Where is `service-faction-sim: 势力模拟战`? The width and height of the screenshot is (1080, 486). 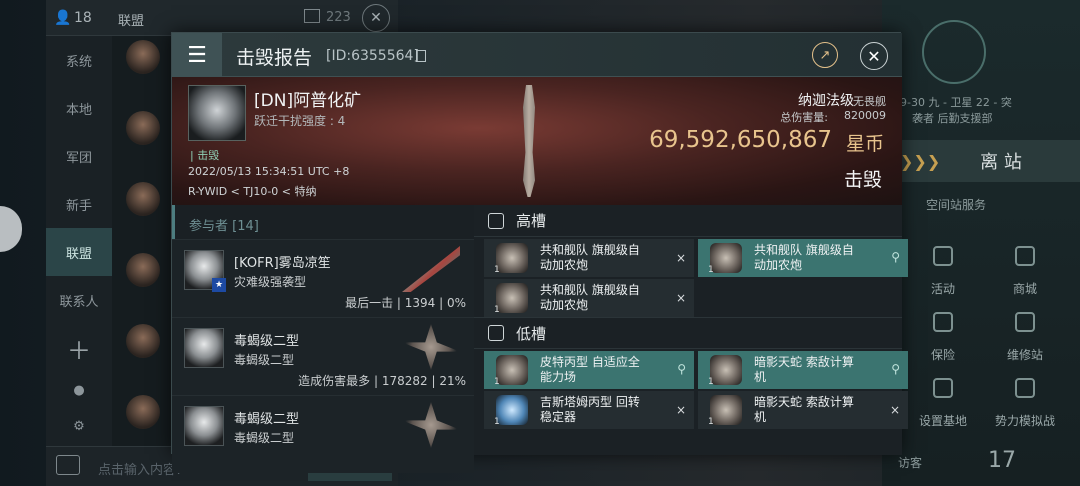
service-faction-sim: 势力模拟战 is located at coordinates (1025, 401).